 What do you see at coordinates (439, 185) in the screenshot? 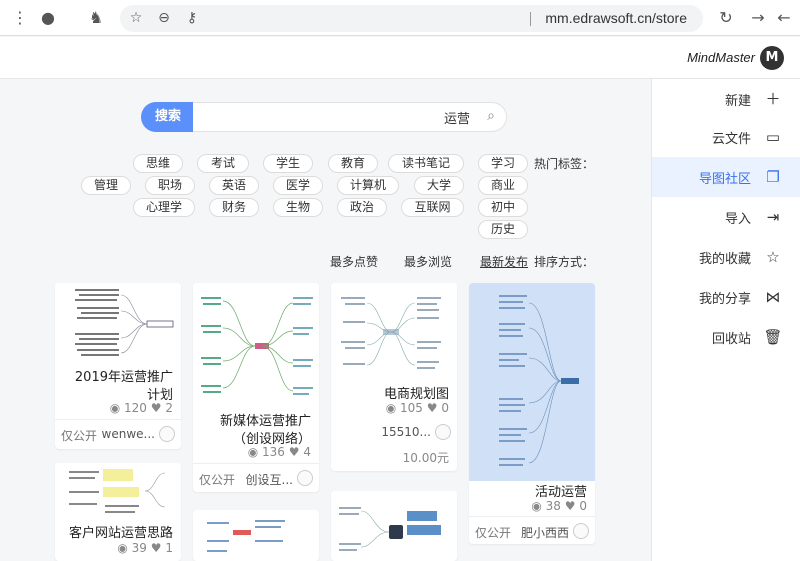
I see `tag-item: 大学` at bounding box center [439, 185].